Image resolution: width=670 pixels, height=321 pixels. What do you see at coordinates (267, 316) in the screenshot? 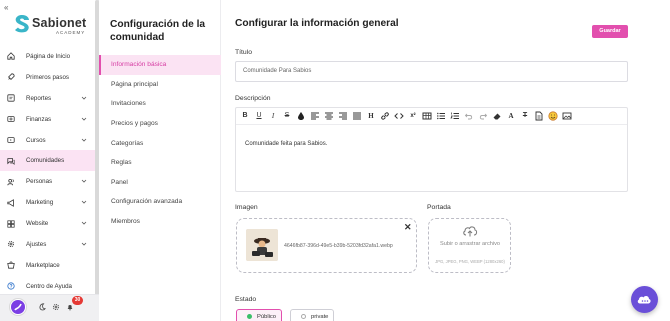
I see `radio-label: Público` at bounding box center [267, 316].